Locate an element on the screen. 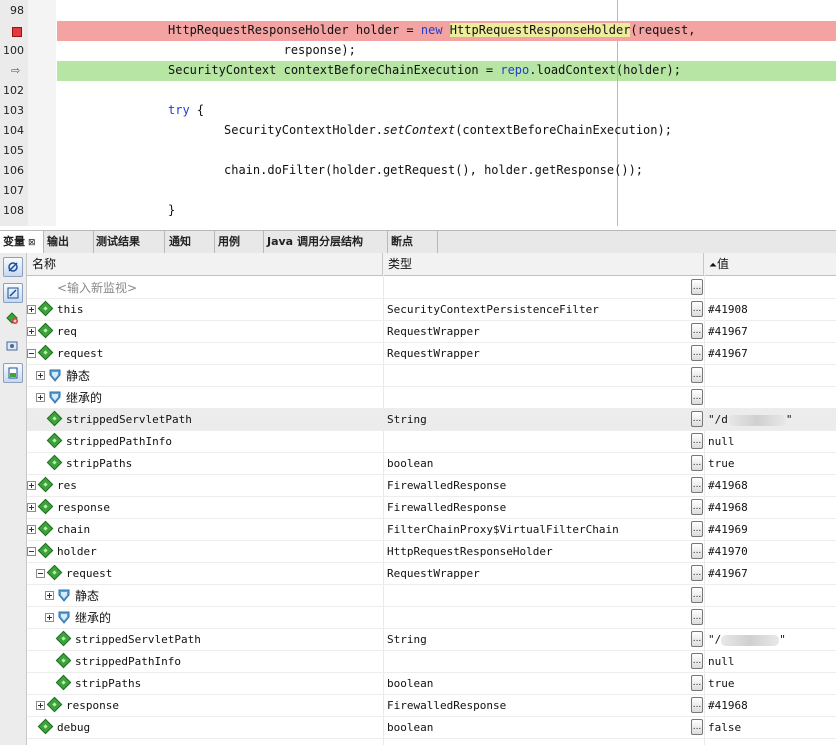 This screenshot has height=745, width=836. variable-value: false is located at coordinates (724, 728).